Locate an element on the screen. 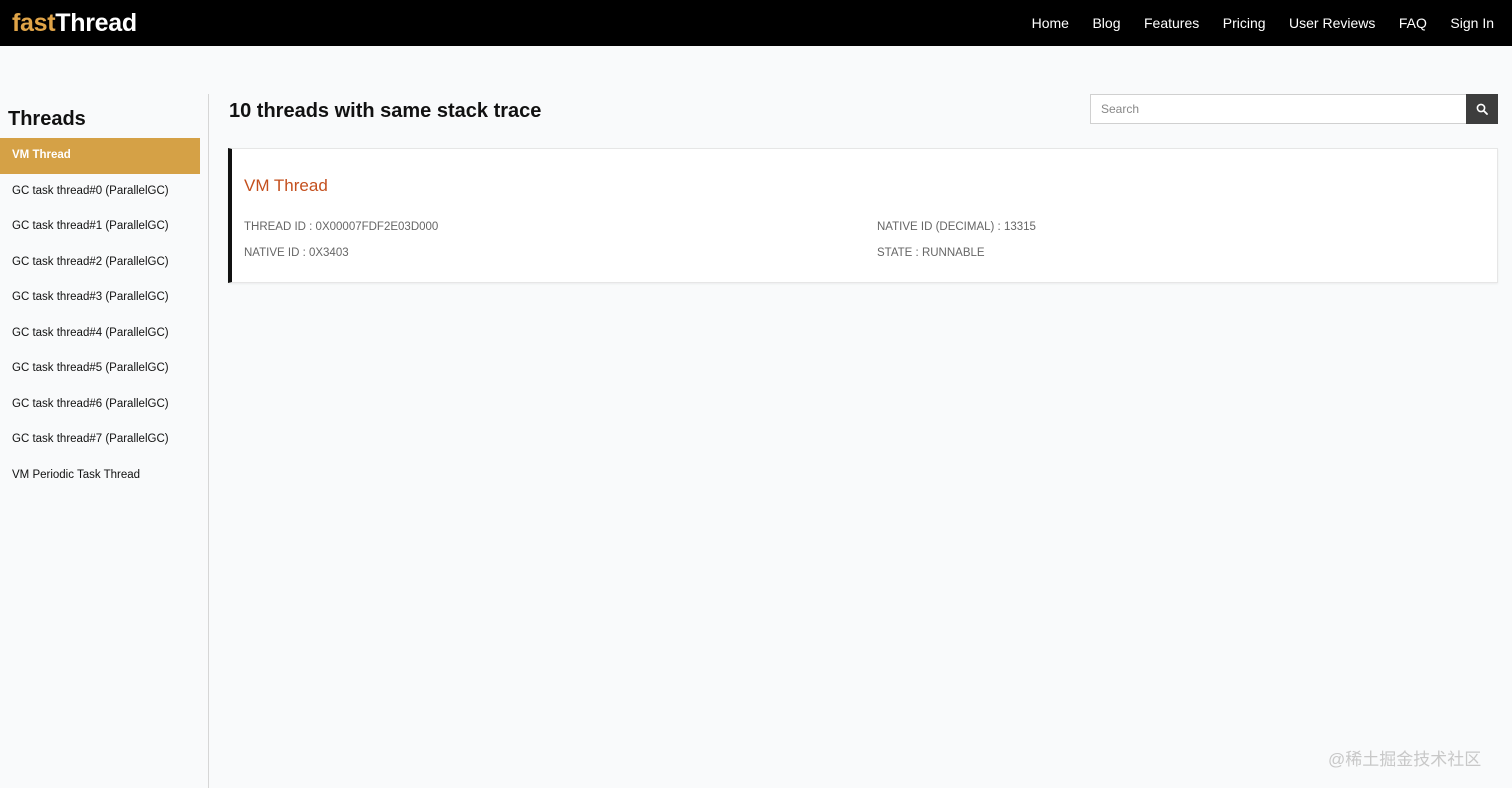 This screenshot has height=788, width=1512. search-box is located at coordinates (1294, 109).